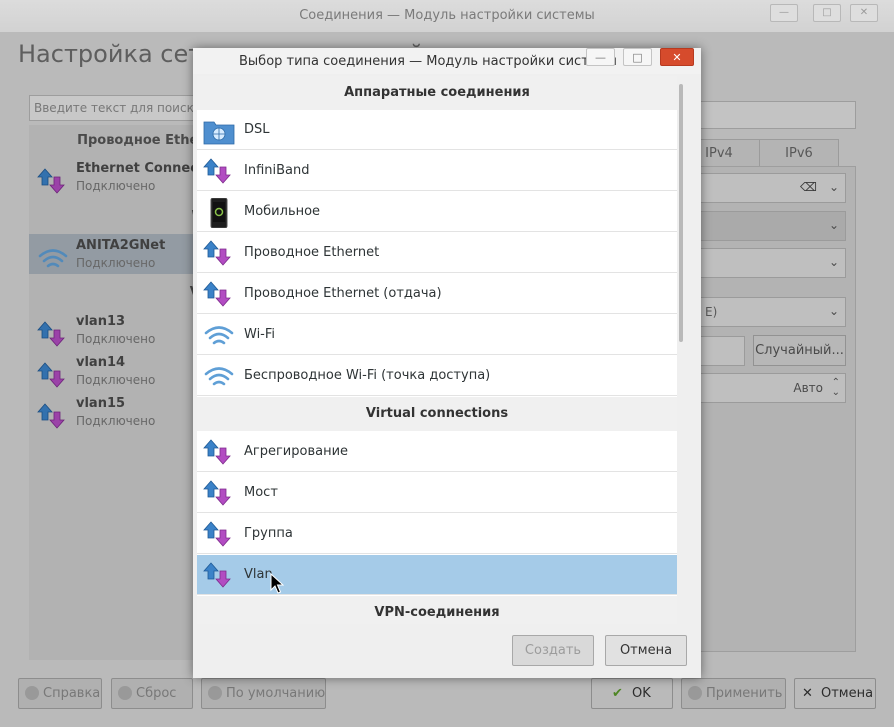  Describe the element at coordinates (296, 451) in the screenshot. I see `list-item-label: Агрегирование` at that location.